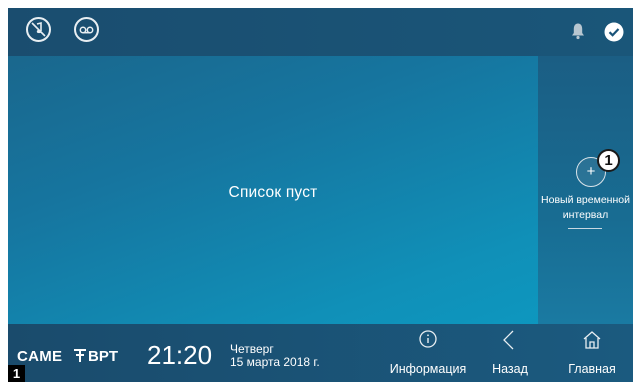 The image size is (633, 382). What do you see at coordinates (508, 340) in the screenshot?
I see `back-arrow-icon` at bounding box center [508, 340].